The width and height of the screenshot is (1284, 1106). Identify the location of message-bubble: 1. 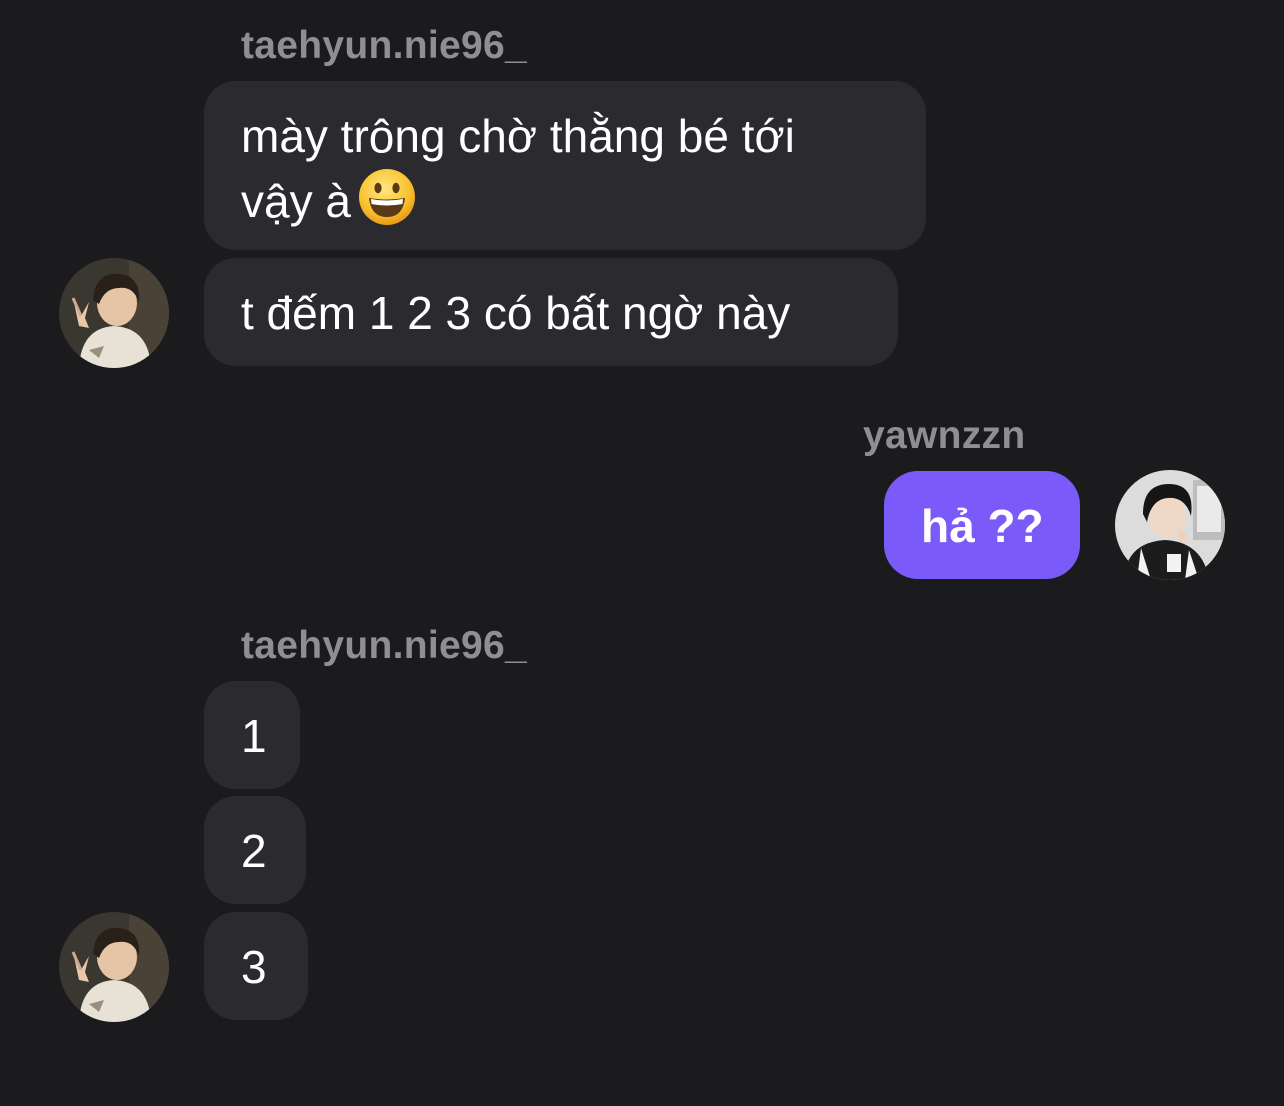
(252, 735).